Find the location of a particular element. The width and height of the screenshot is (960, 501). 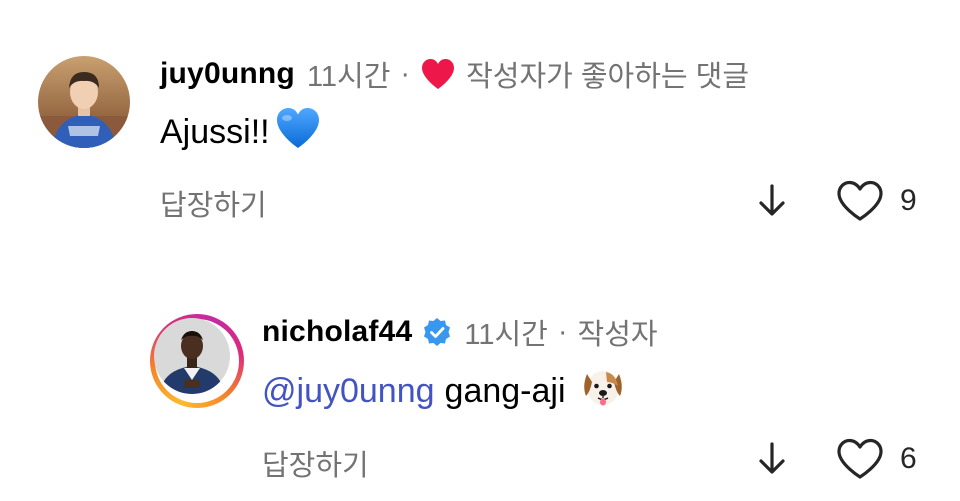

blue-heart-emoji is located at coordinates (298, 132).